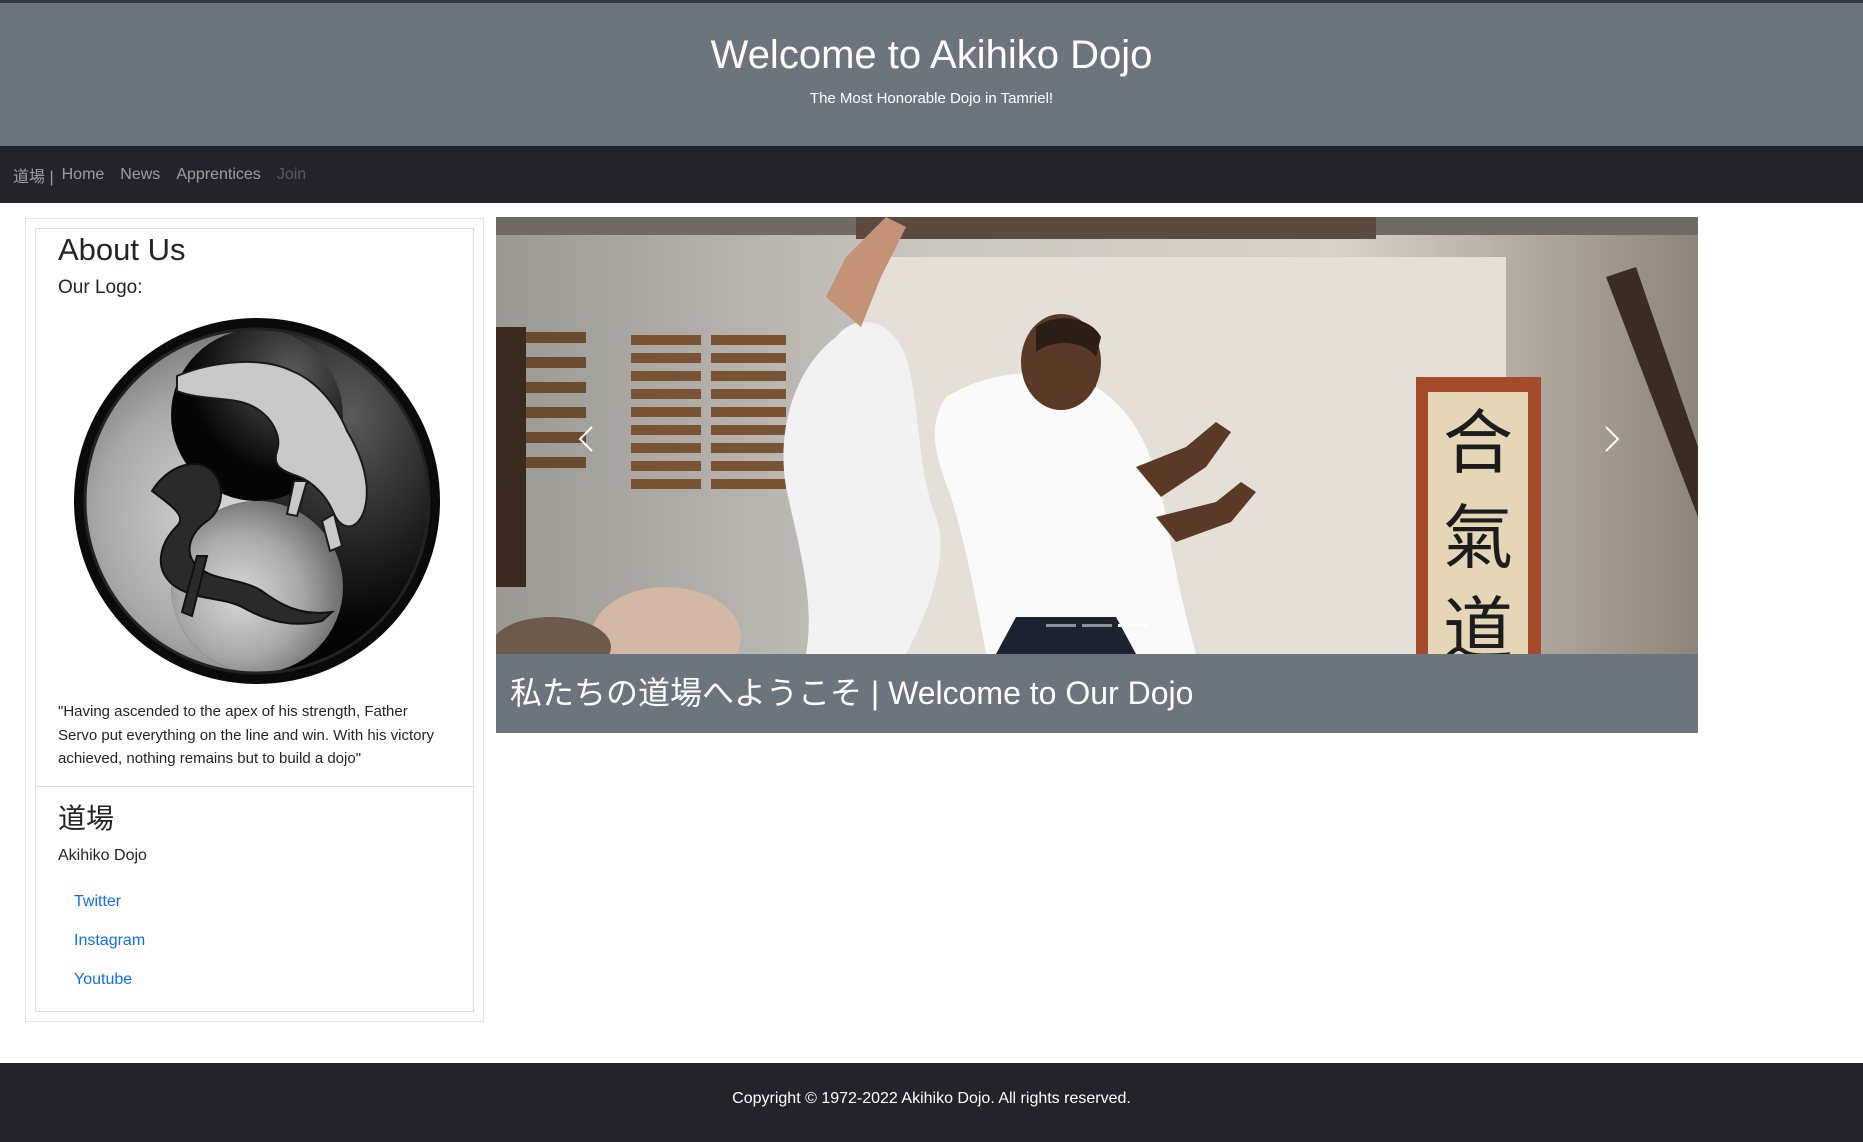 This screenshot has height=1142, width=1863. I want to click on chevron-right-icon, so click(1612, 439).